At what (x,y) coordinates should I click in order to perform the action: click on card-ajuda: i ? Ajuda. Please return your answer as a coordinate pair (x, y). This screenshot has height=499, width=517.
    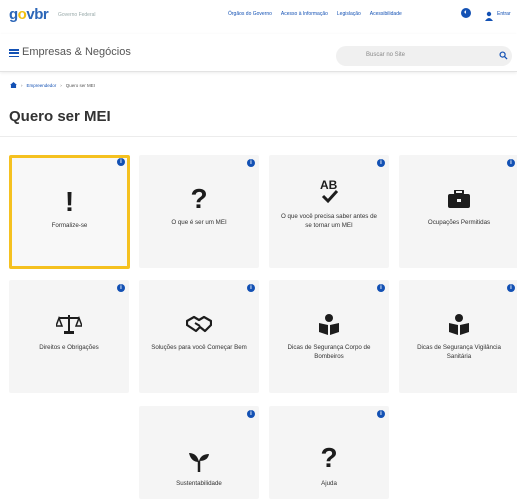
    Looking at the image, I should click on (329, 452).